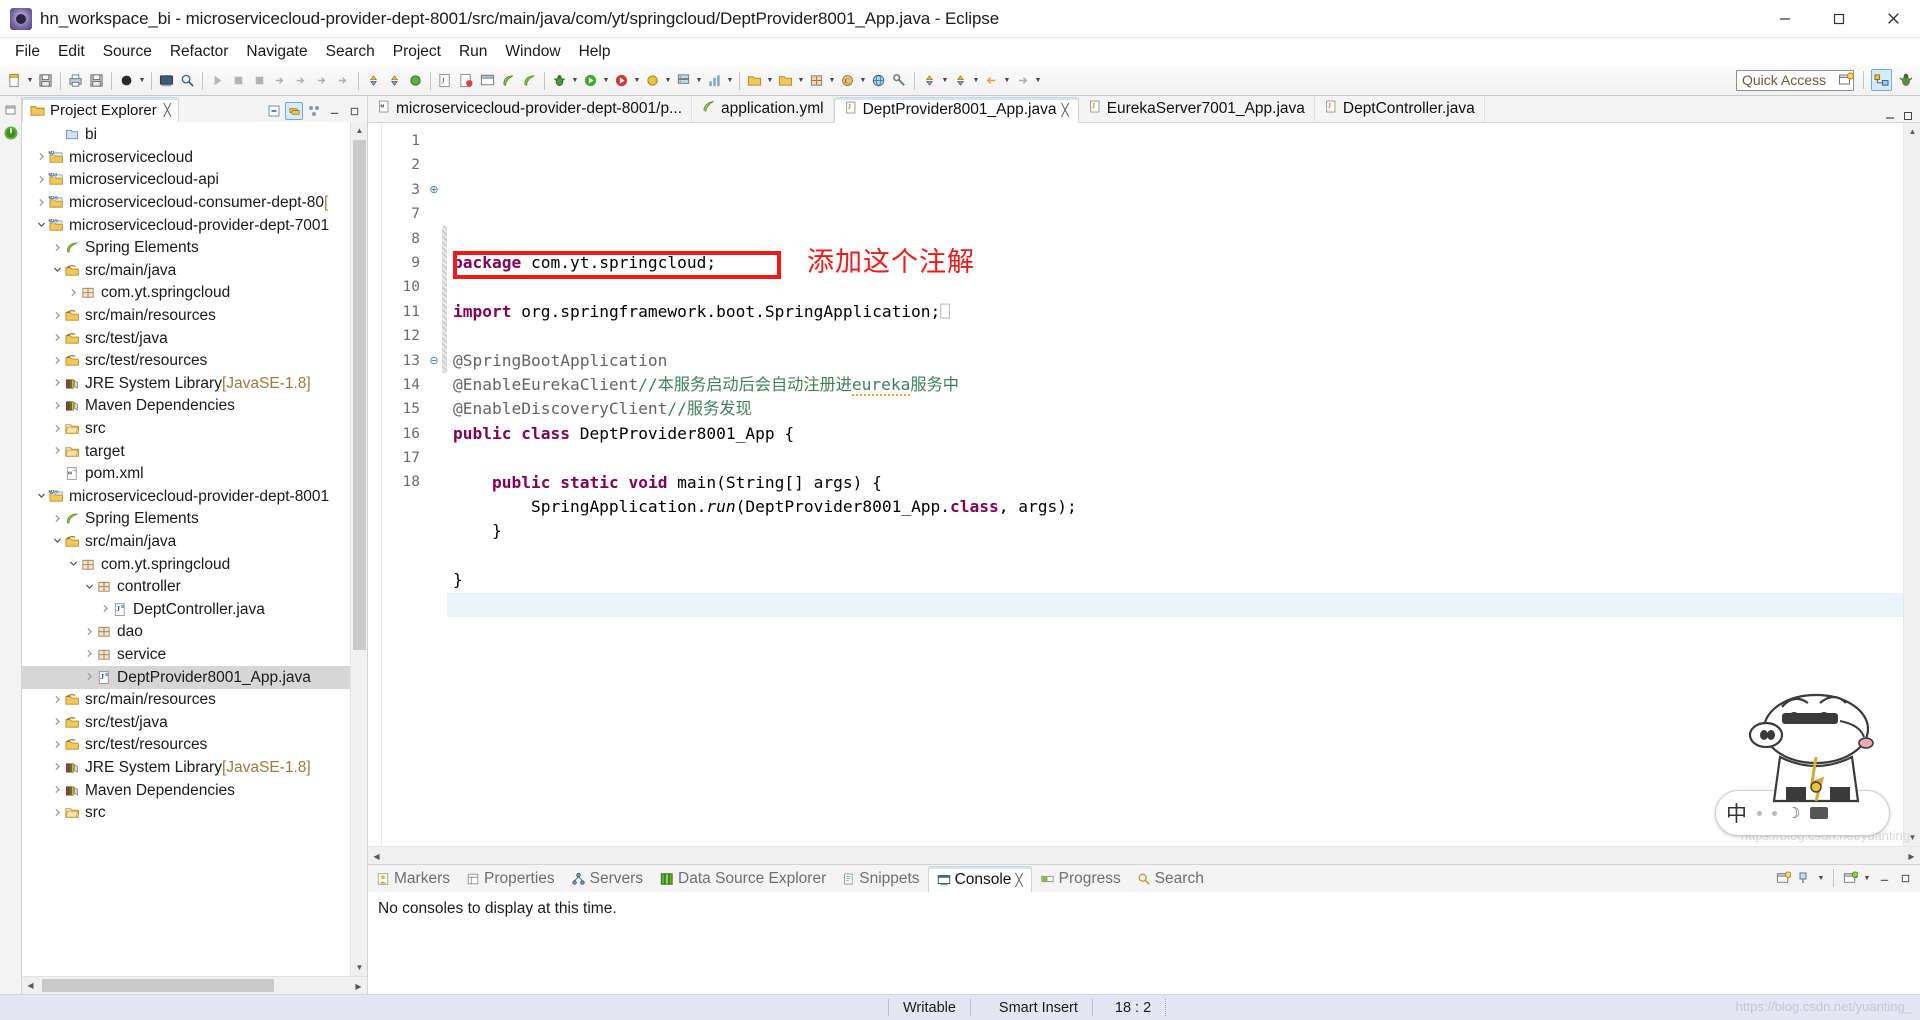  What do you see at coordinates (1038, 81) in the screenshot?
I see `fwd-chevron-icon: ▼` at bounding box center [1038, 81].